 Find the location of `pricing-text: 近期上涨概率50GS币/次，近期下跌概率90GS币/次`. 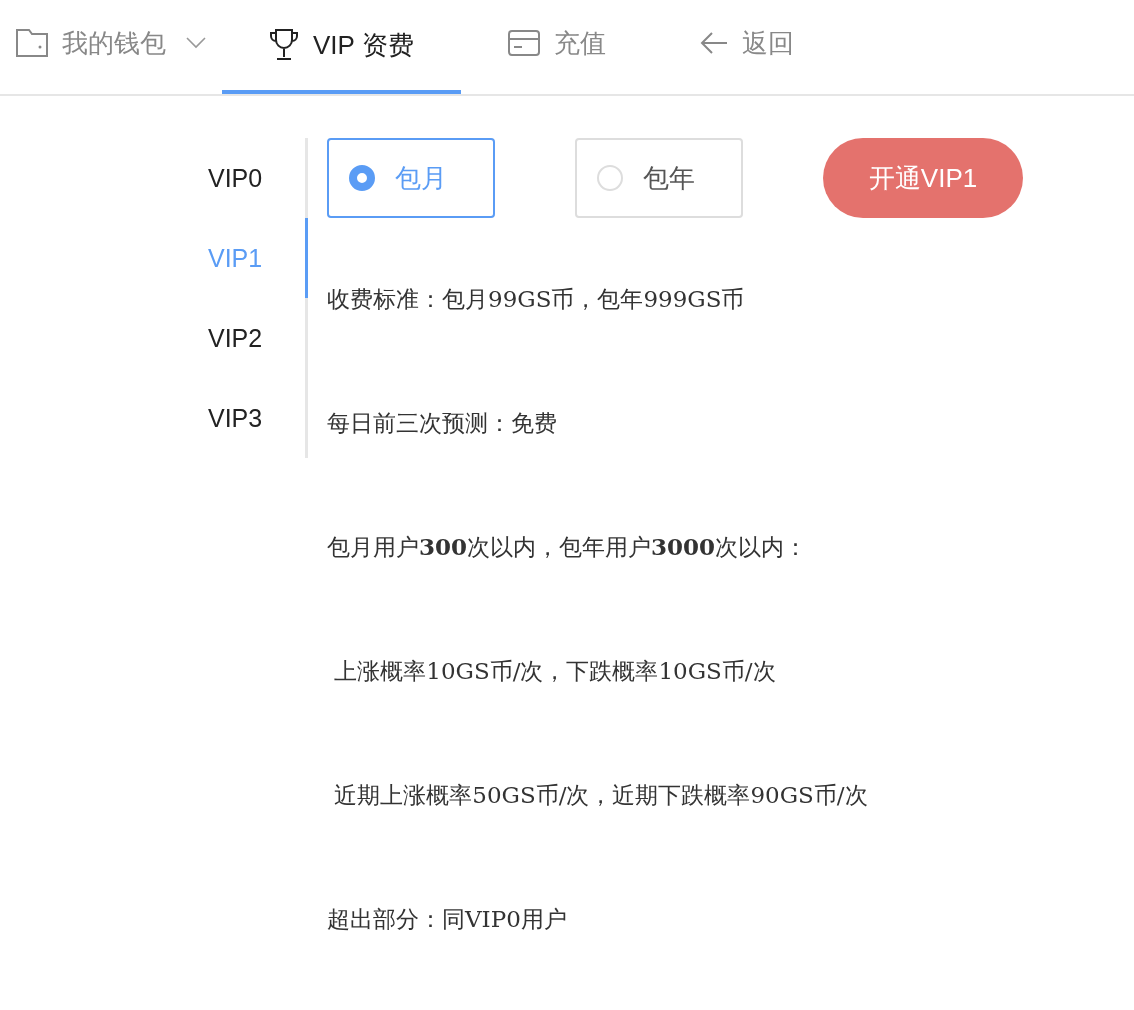

pricing-text: 近期上涨概率50GS币/次，近期下跌概率90GS币/次 is located at coordinates (601, 795).